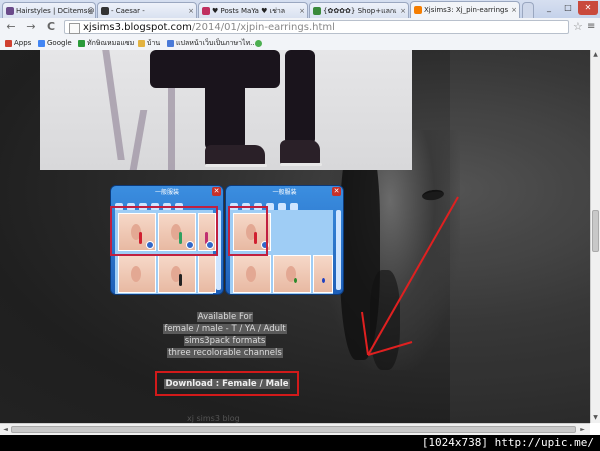 Image resolution: width=600 pixels, height=451 pixels. Describe the element at coordinates (206, 11) in the screenshot. I see `heart-icon` at that location.